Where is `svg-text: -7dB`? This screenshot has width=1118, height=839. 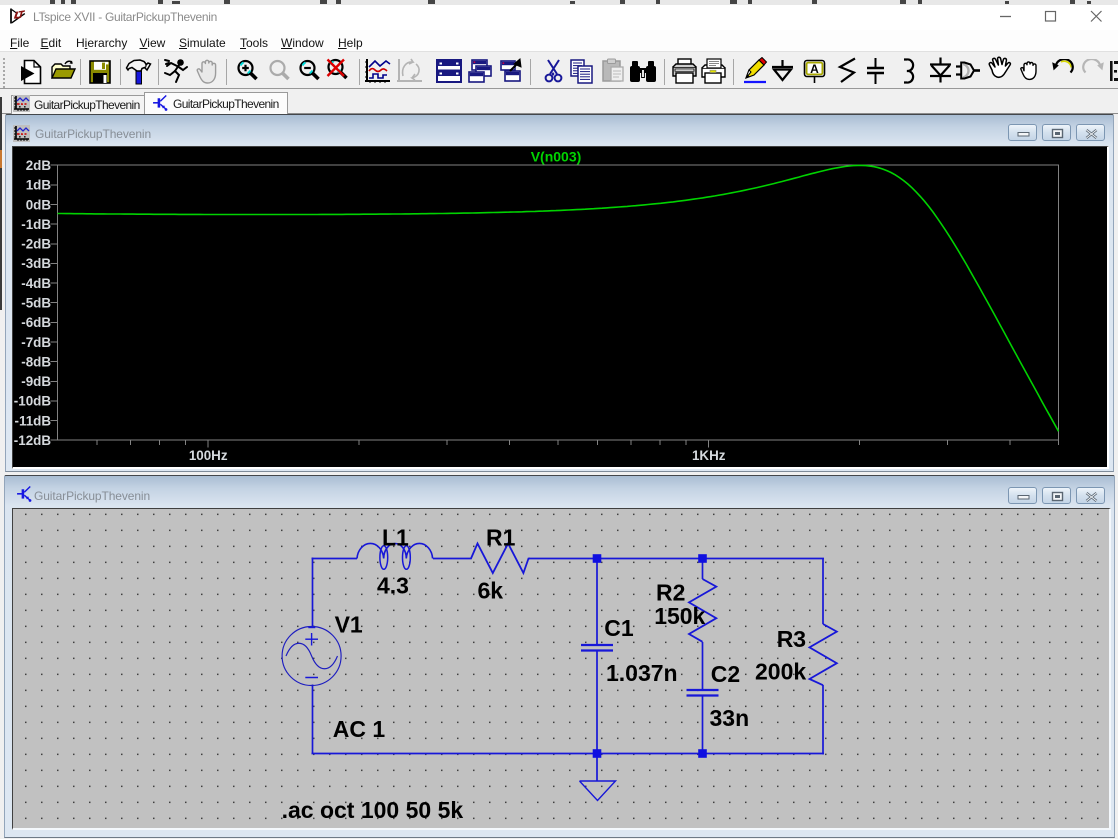 svg-text: -7dB is located at coordinates (36, 342).